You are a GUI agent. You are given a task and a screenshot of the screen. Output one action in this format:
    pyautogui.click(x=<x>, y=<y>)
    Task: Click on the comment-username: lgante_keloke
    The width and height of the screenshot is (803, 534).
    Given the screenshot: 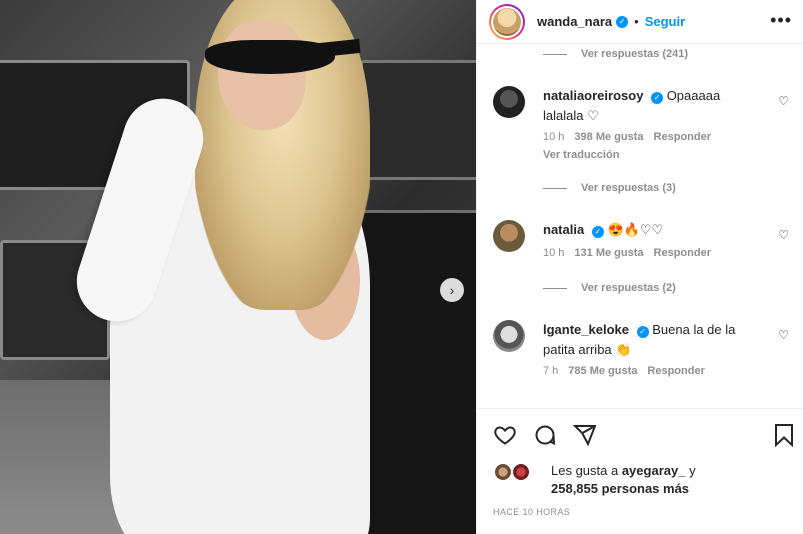 What is the action you would take?
    pyautogui.click(x=586, y=329)
    